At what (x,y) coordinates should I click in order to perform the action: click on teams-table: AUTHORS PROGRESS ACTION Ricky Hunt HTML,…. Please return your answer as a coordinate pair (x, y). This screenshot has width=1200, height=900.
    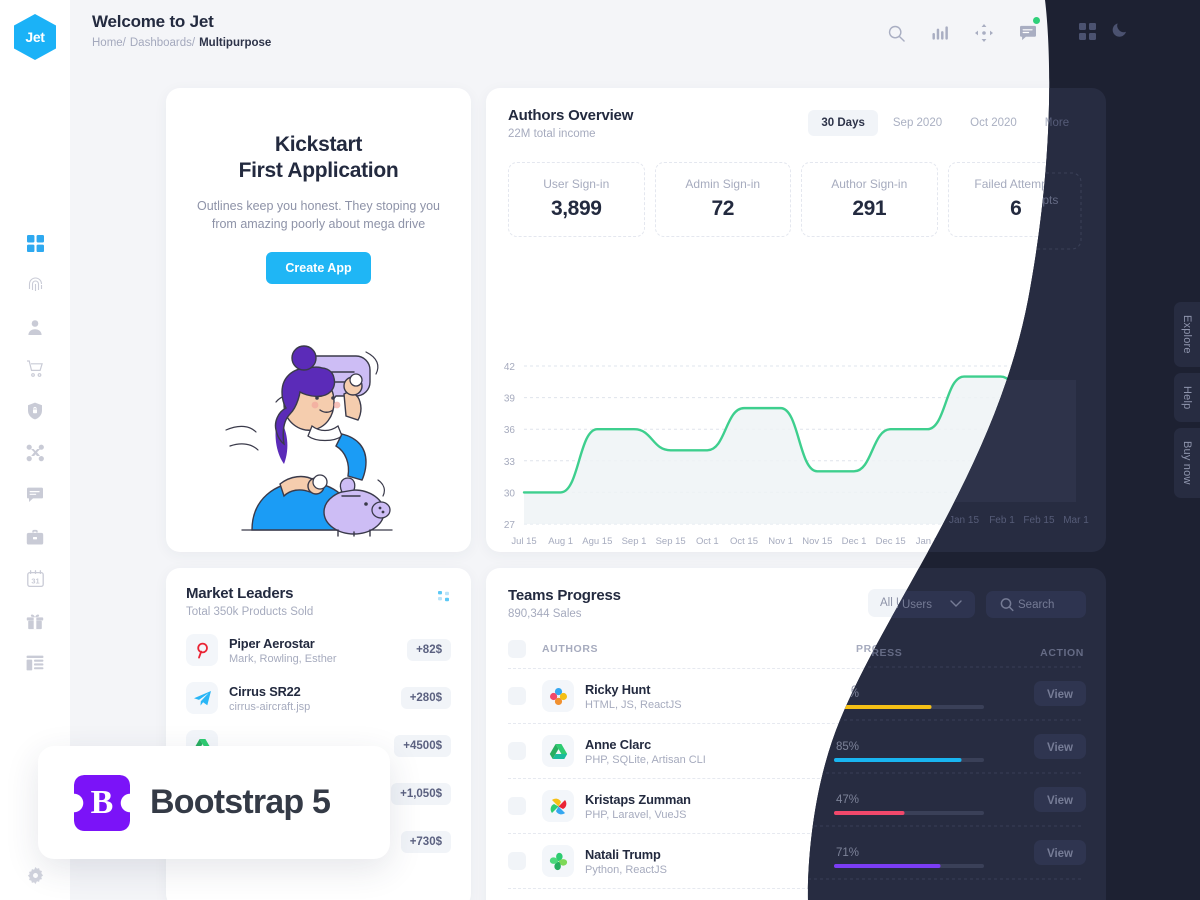
    Looking at the image, I should click on (796, 761).